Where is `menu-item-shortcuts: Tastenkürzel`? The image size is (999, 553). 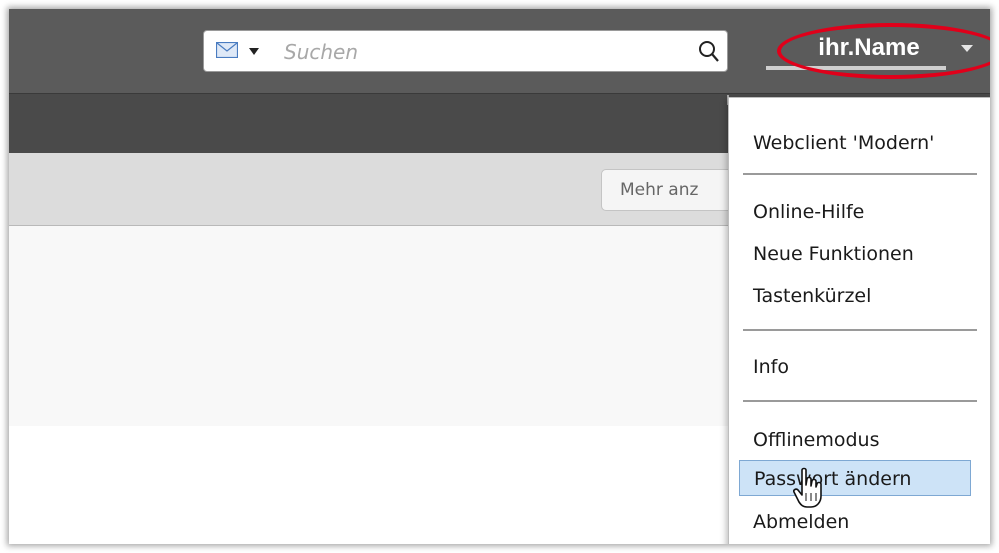
menu-item-shortcuts: Tastenkürzel is located at coordinates (855, 296).